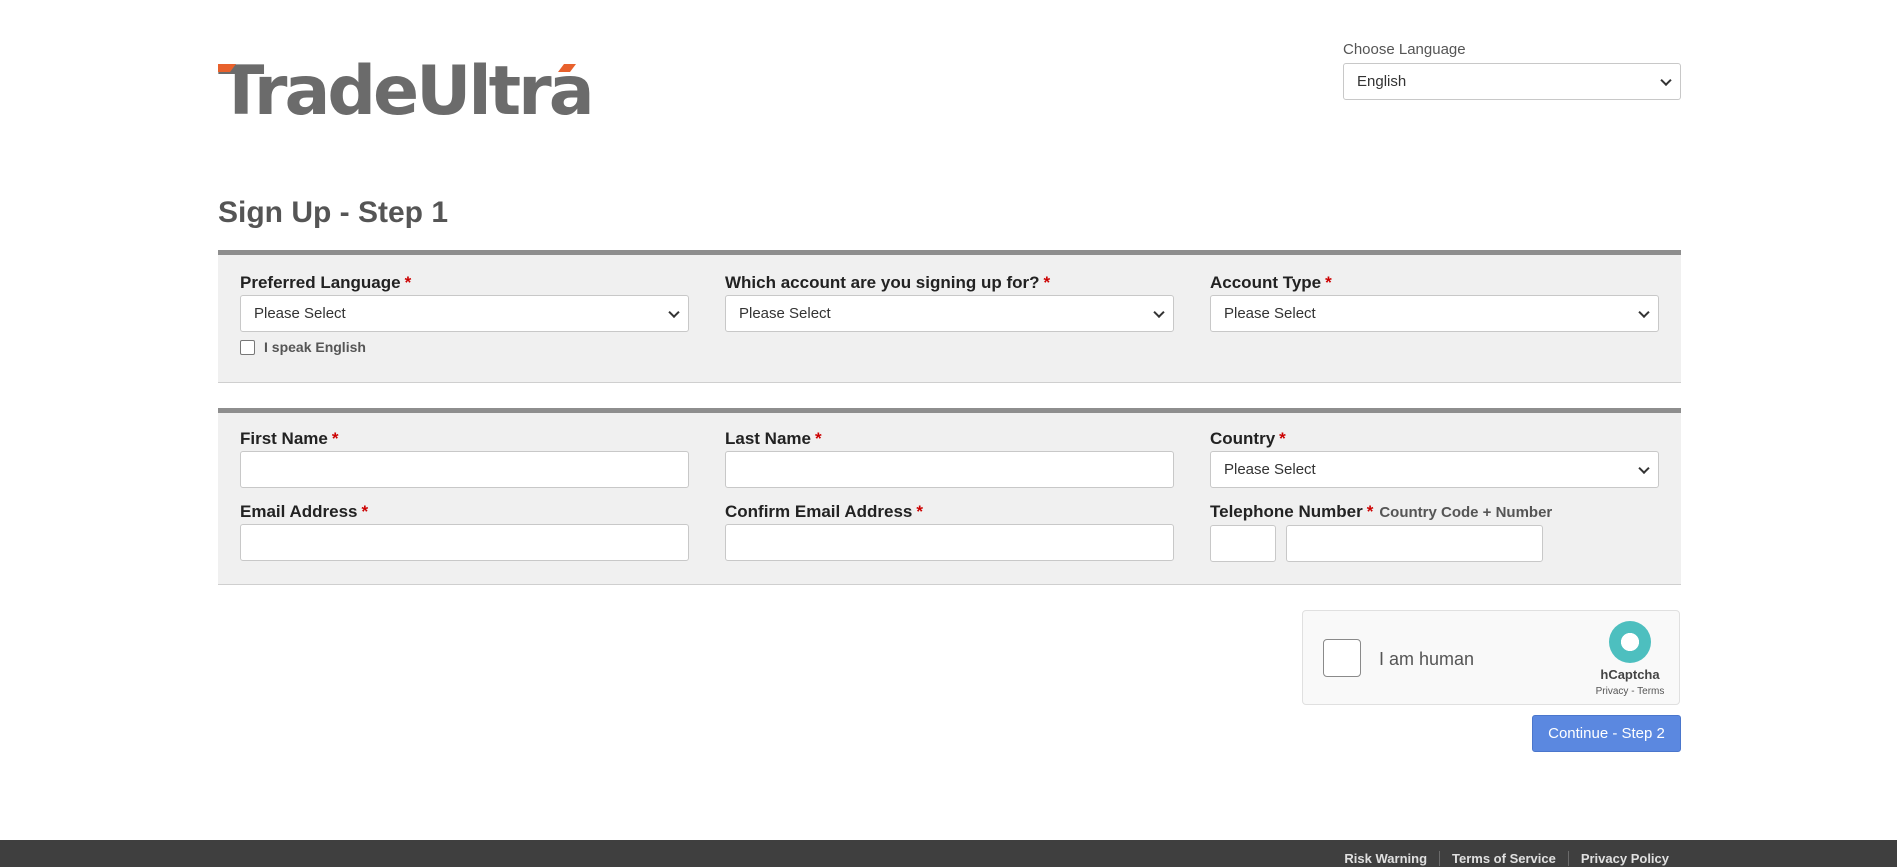 The image size is (1897, 867). I want to click on preferred-language-label: Preferred Language *, so click(326, 282).